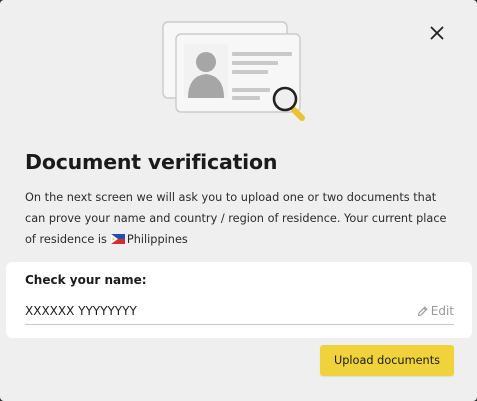  What do you see at coordinates (81, 311) in the screenshot?
I see `name-value: XXXXXX YYYYYYYY` at bounding box center [81, 311].